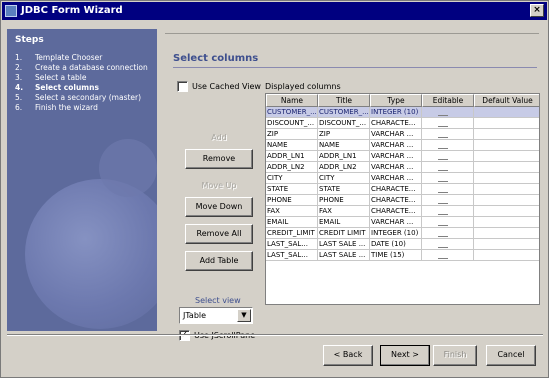 The width and height of the screenshot is (549, 378). What do you see at coordinates (405, 355) in the screenshot?
I see `next-button: Next >` at bounding box center [405, 355].